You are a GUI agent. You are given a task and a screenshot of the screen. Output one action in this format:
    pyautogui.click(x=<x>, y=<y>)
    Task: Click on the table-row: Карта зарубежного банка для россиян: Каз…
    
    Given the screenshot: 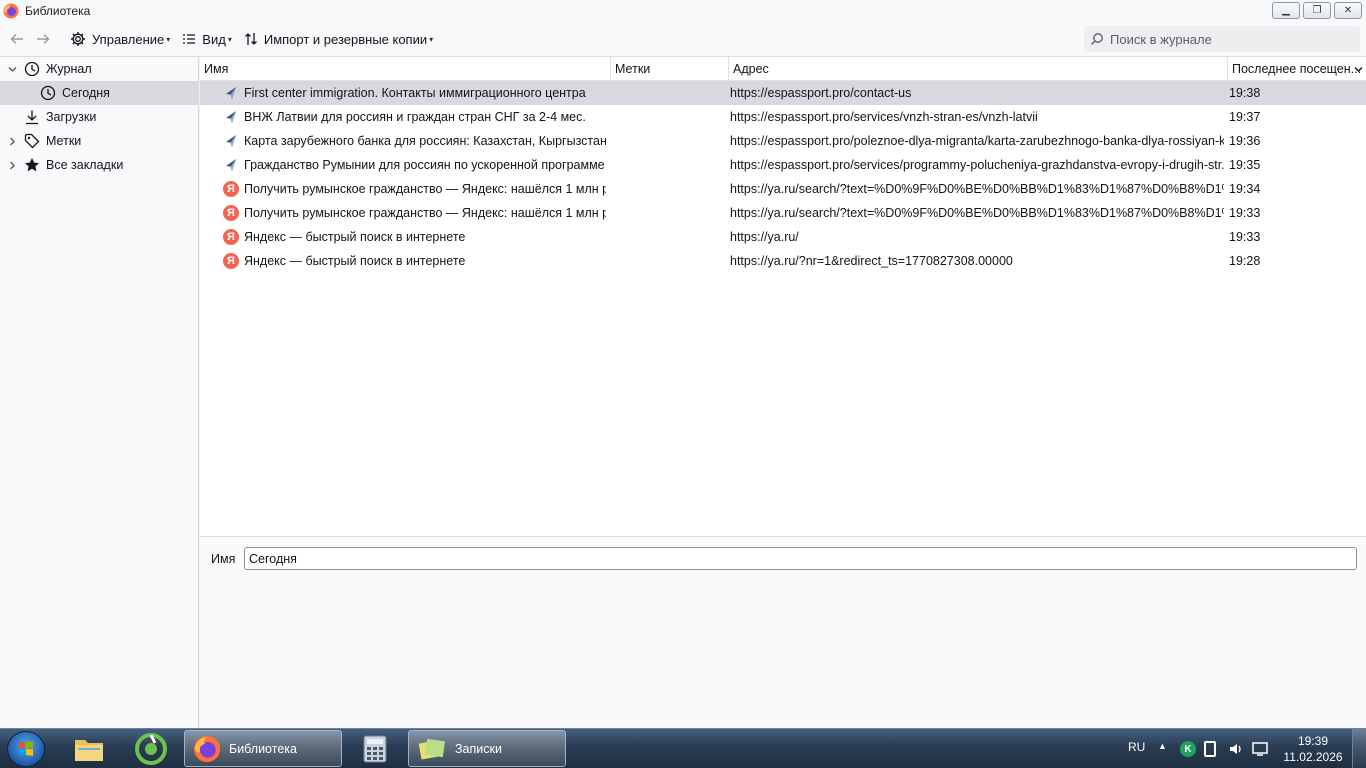 What is the action you would take?
    pyautogui.click(x=783, y=141)
    